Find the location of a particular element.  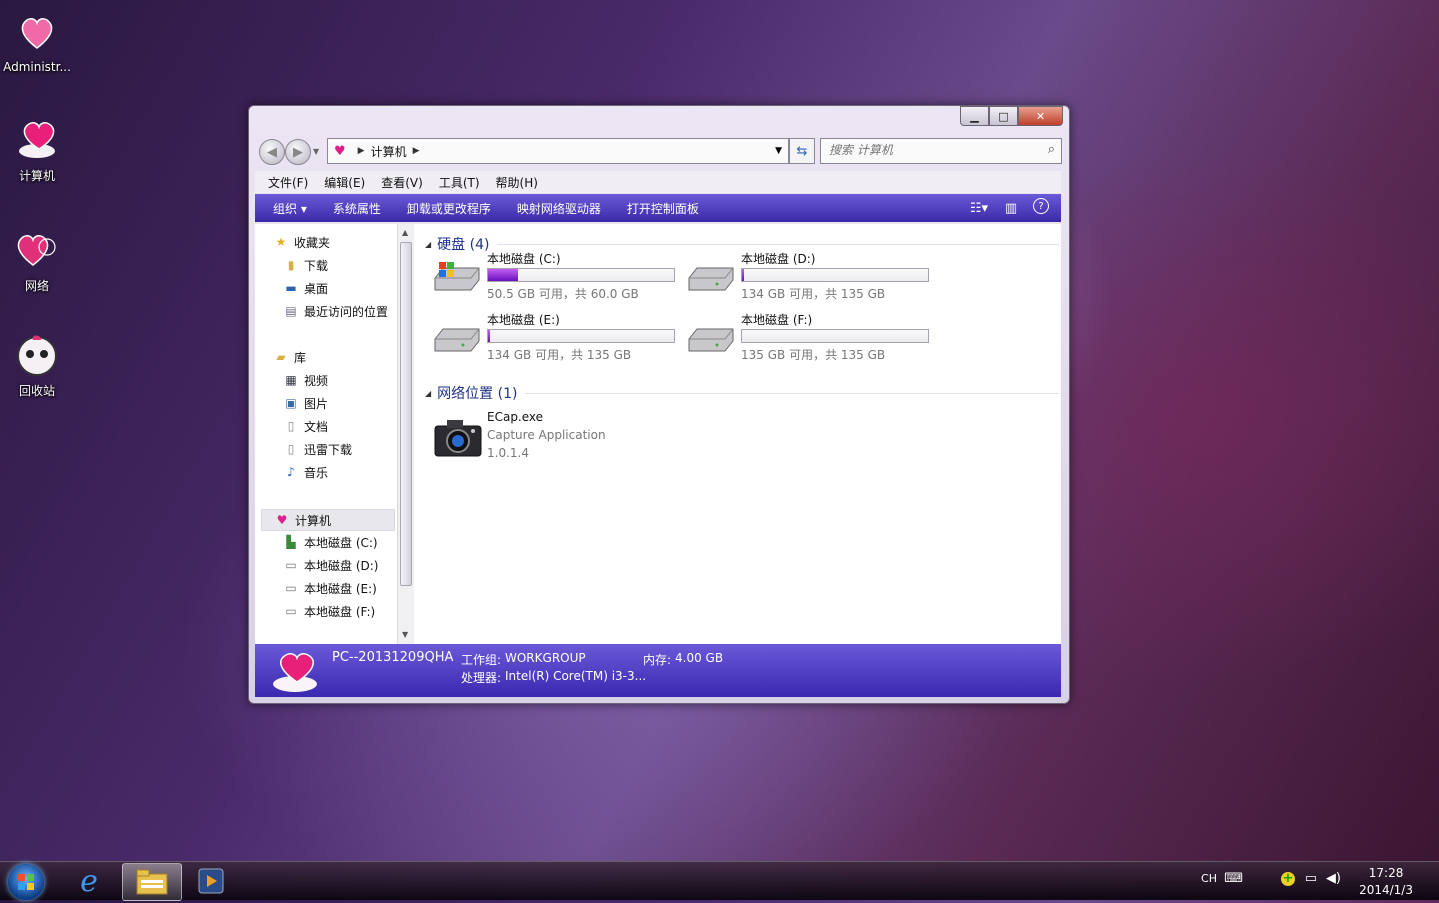

back-button: ◀ is located at coordinates (272, 152).